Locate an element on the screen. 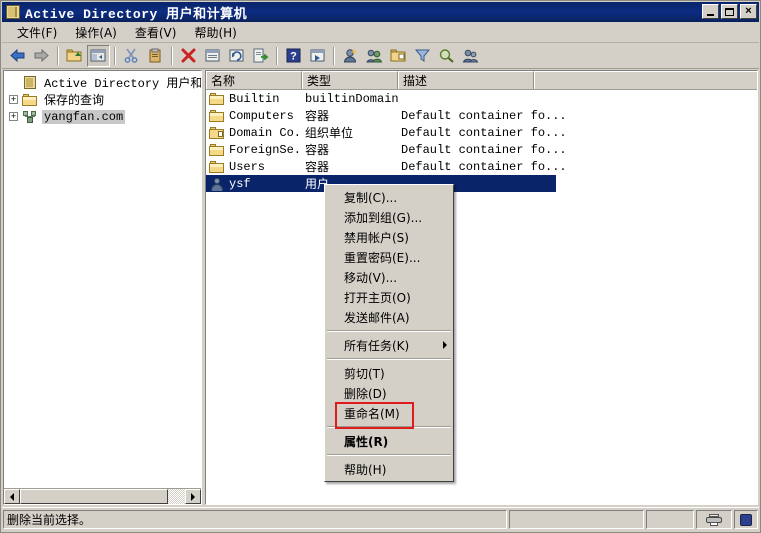 This screenshot has height=533, width=761. menu-help: 帮助(H) is located at coordinates (215, 32).